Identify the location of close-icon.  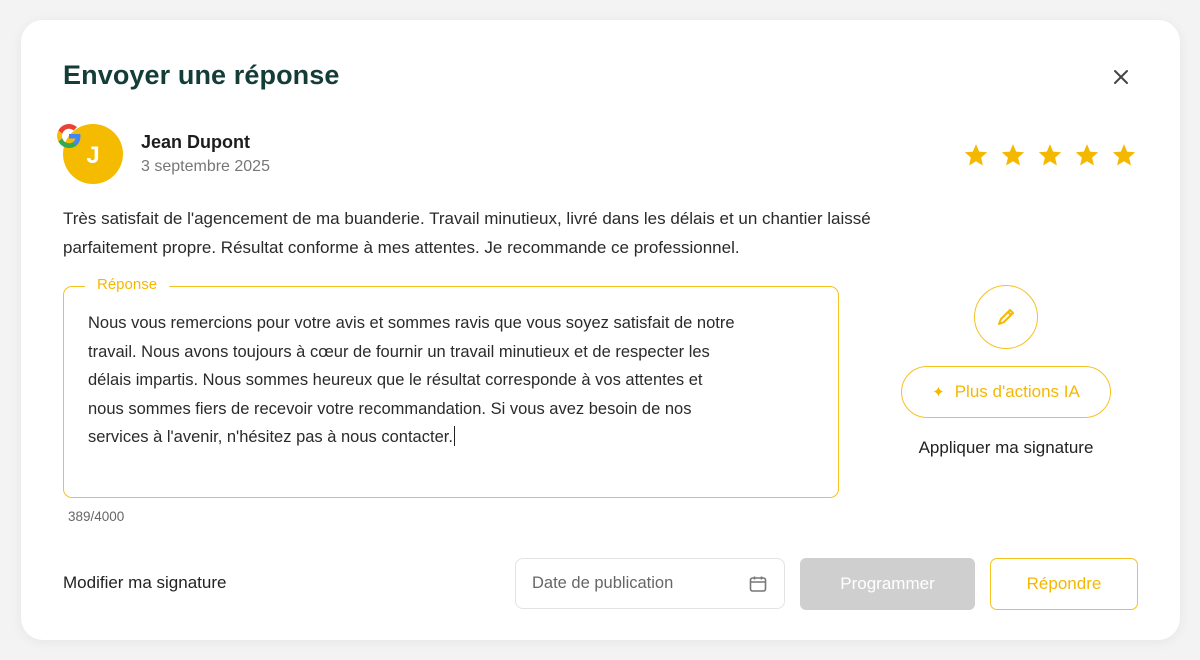
(1121, 77).